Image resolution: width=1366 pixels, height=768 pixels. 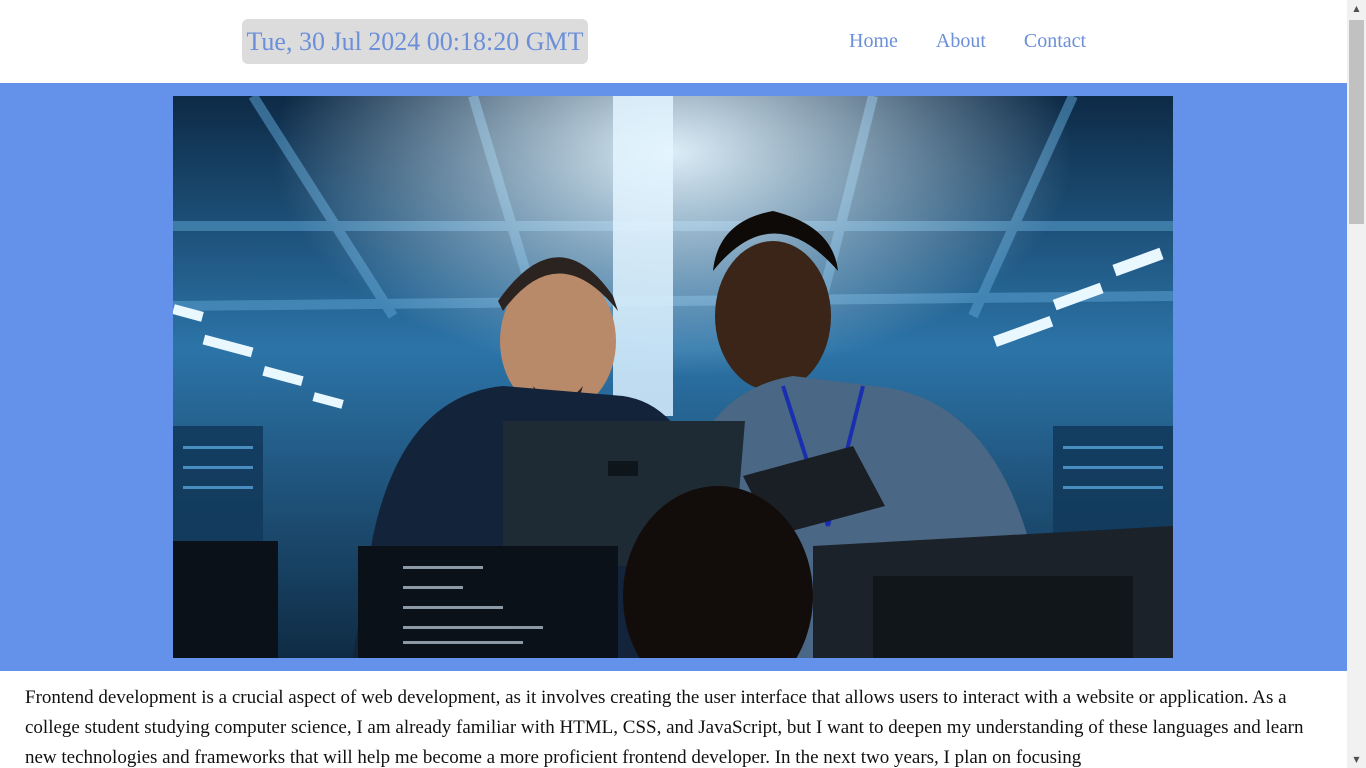 I want to click on nav-link-contact: Contact, so click(x=1055, y=41).